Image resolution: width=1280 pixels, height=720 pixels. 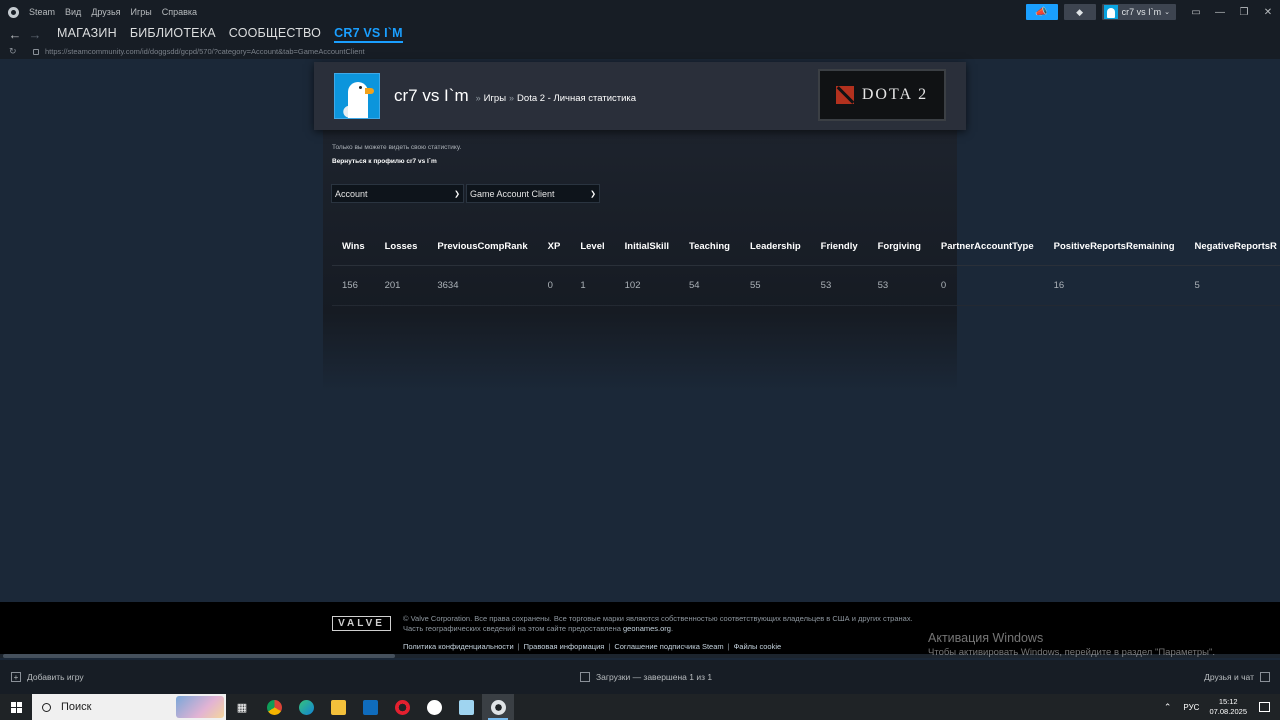 What do you see at coordinates (668, 646) in the screenshot?
I see `footer-link-ssa: Соглашение подписчика Steam` at bounding box center [668, 646].